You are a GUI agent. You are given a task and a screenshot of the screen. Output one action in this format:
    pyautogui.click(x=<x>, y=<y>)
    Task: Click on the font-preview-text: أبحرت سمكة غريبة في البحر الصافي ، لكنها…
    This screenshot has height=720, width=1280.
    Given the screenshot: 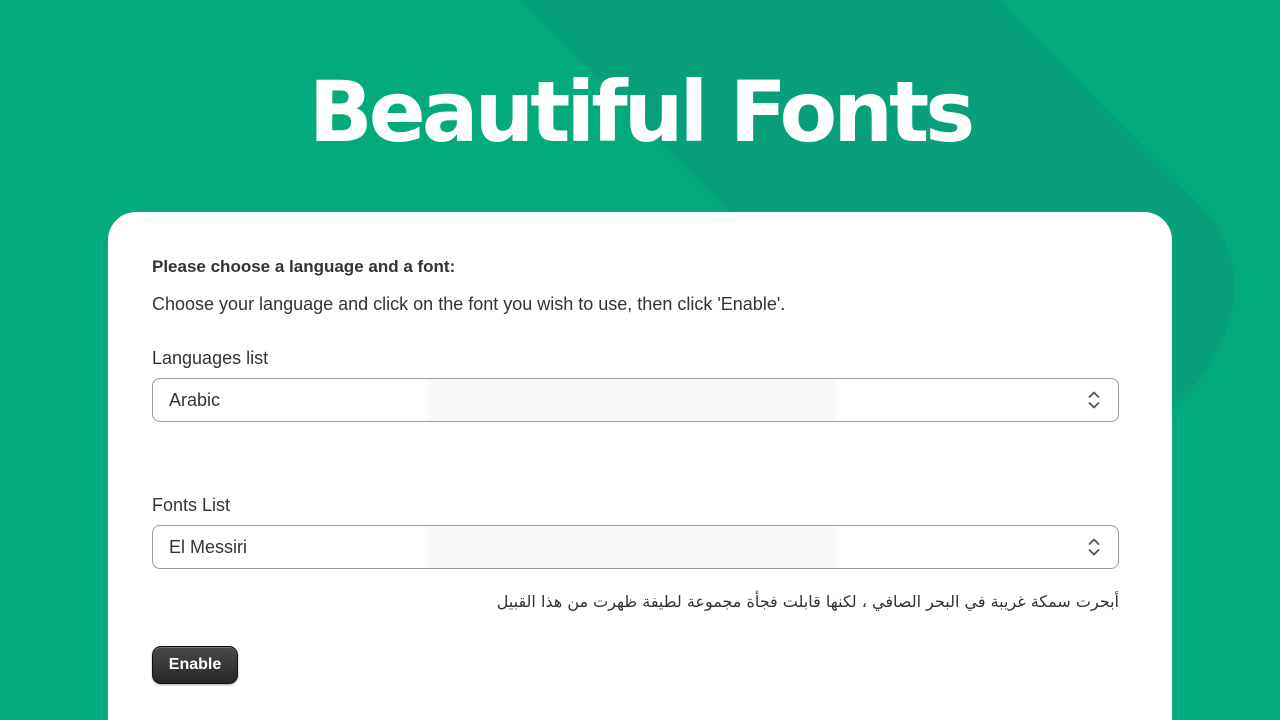 What is the action you would take?
    pyautogui.click(x=807, y=601)
    